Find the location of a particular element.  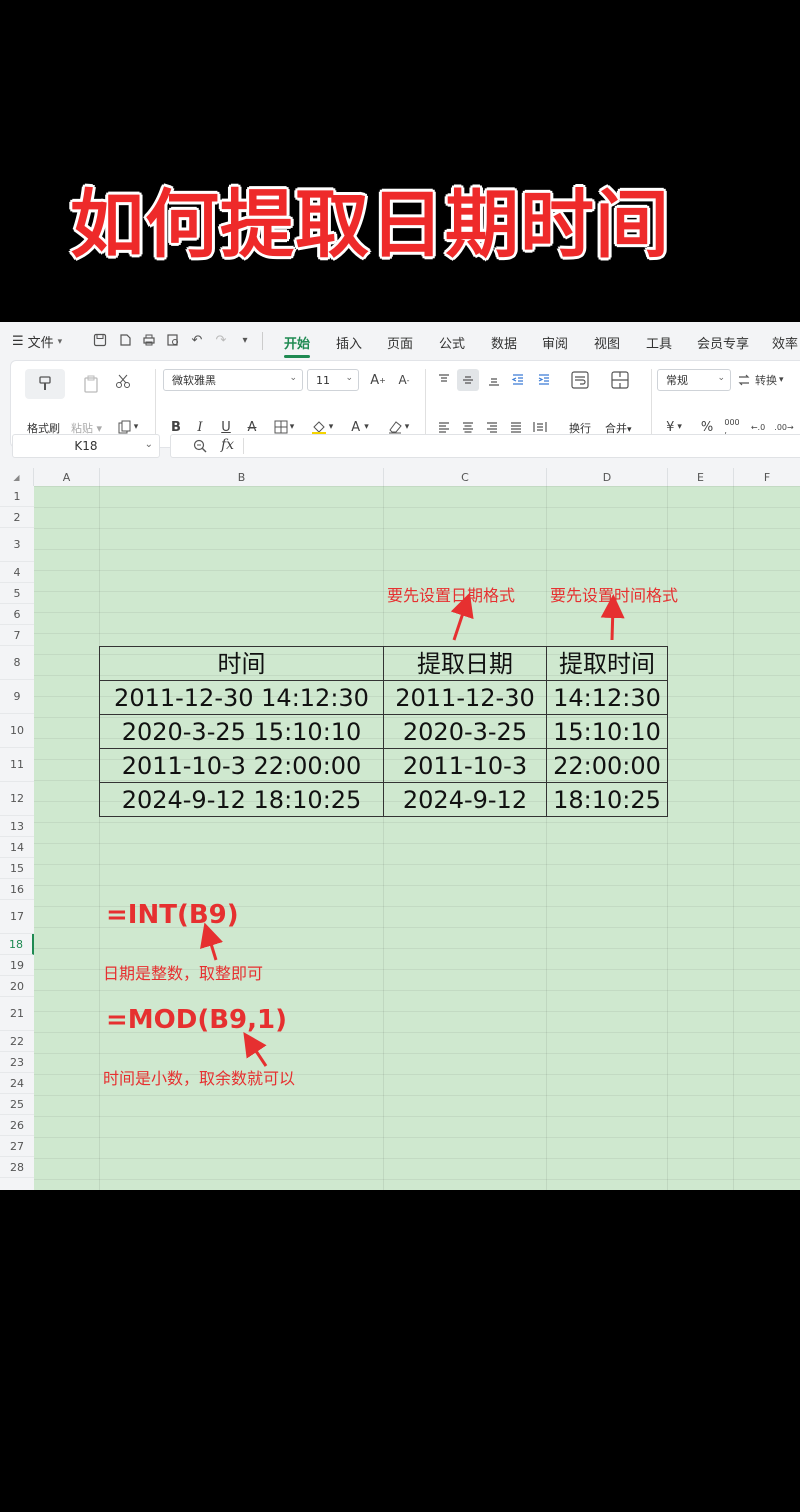

column-header-f: F is located at coordinates (767, 477).